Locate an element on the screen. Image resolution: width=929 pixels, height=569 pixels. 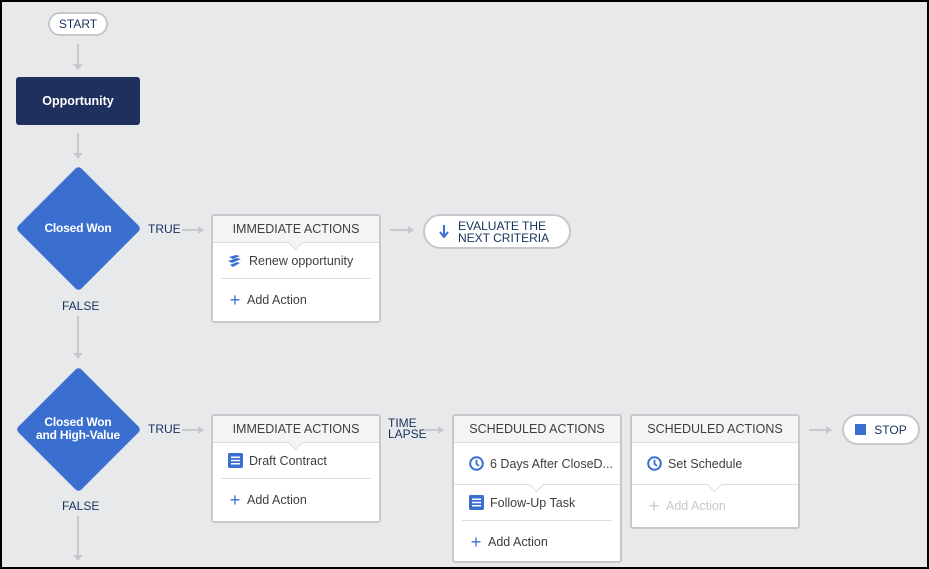
criteria-label: Closed Won is located at coordinates (78, 227).